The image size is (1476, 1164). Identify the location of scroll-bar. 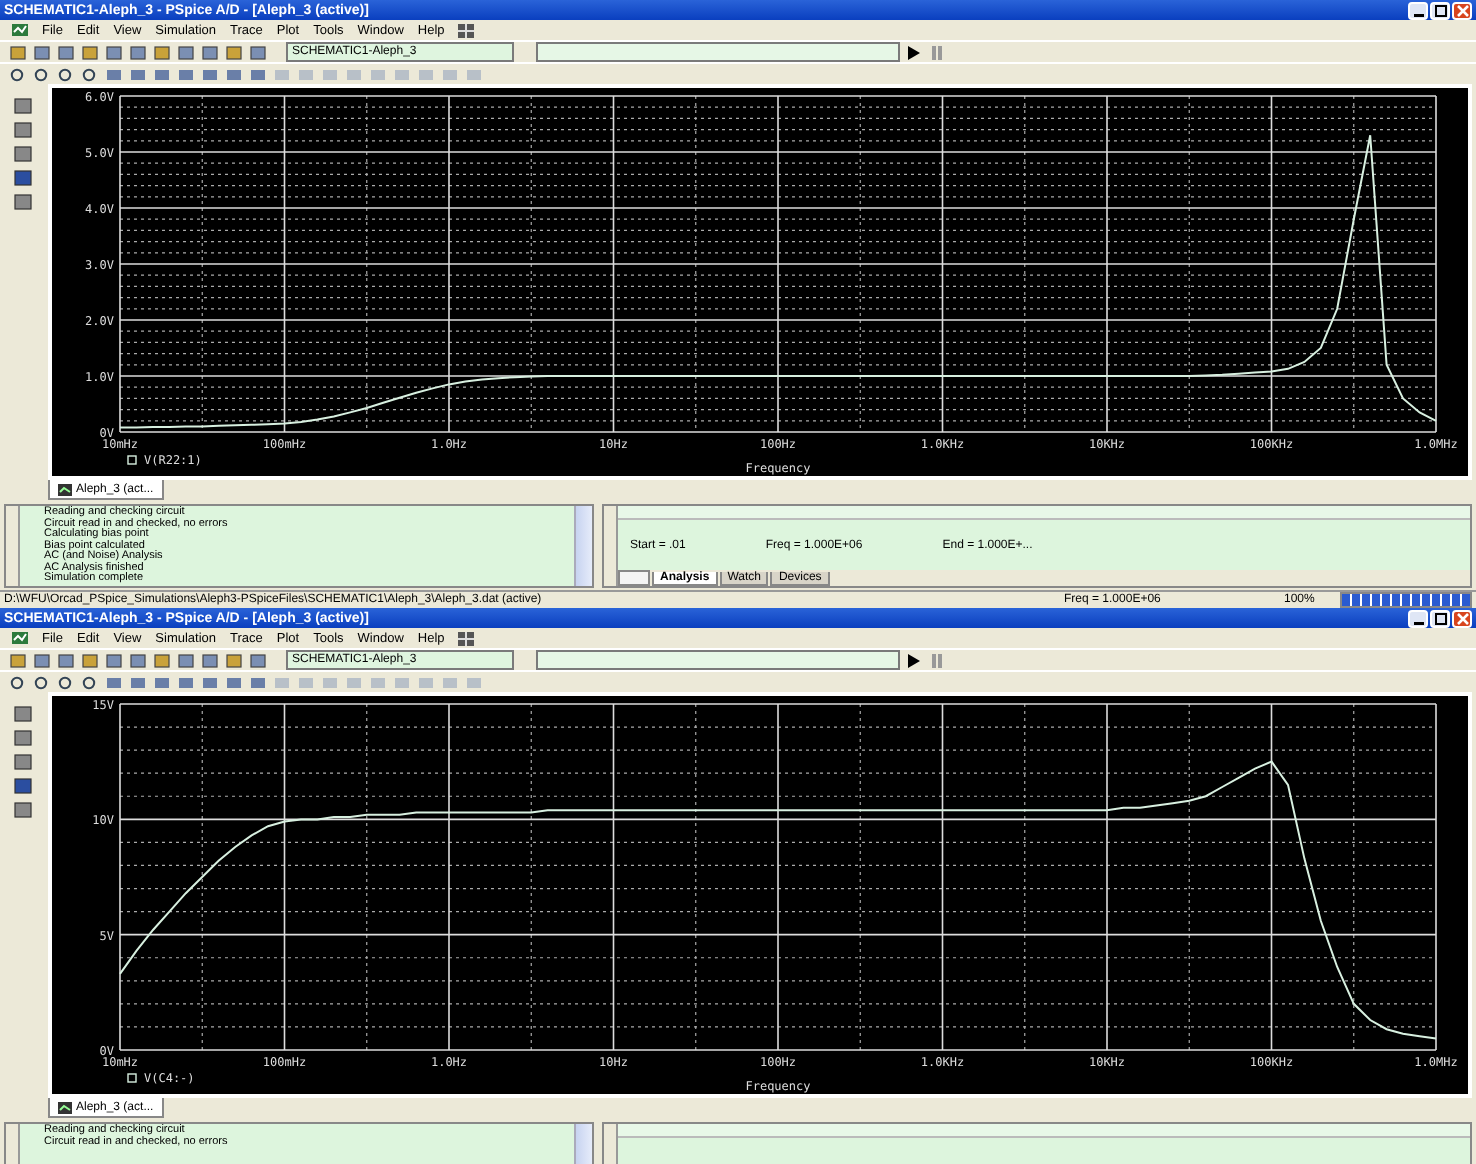
(583, 546).